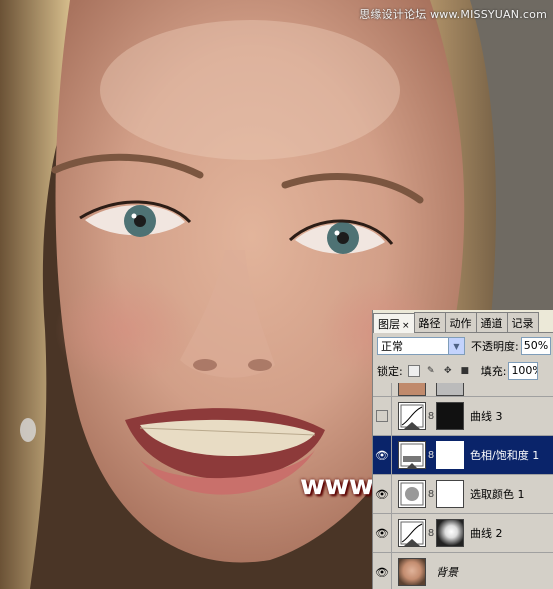  Describe the element at coordinates (431, 371) in the screenshot. I see `lock-brush-icon: ✎` at that location.